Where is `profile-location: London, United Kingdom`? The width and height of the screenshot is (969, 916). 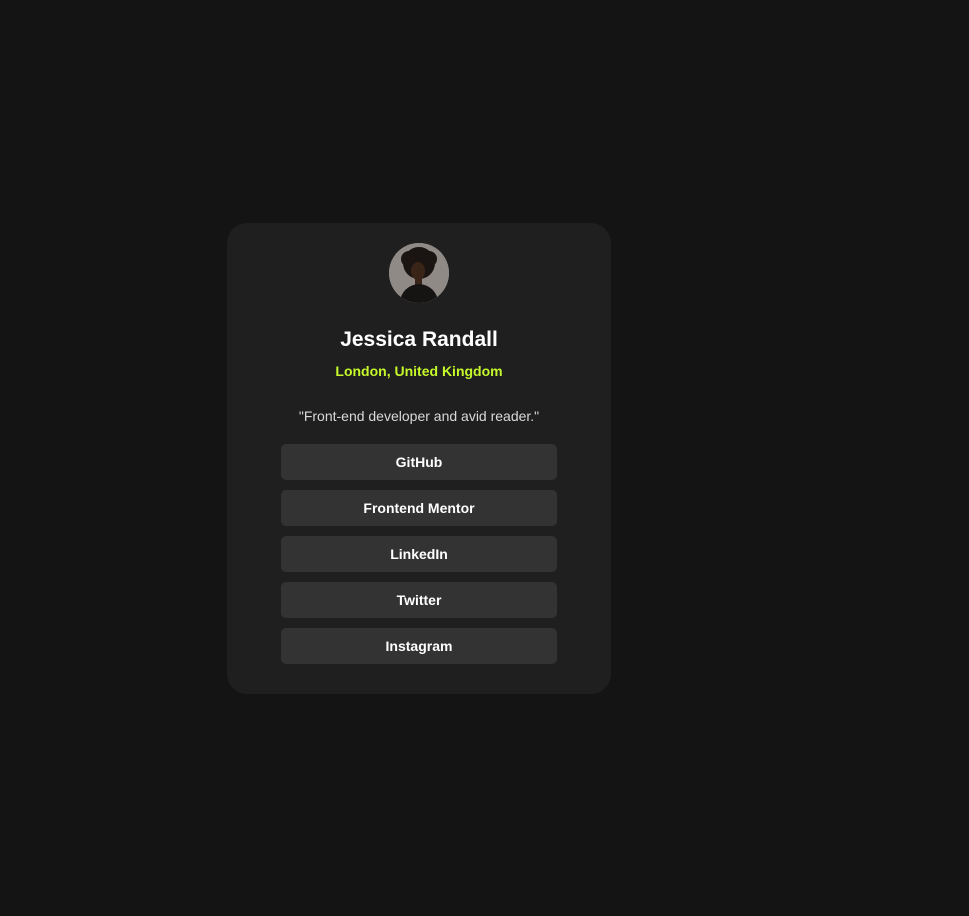
profile-location: London, United Kingdom is located at coordinates (419, 371).